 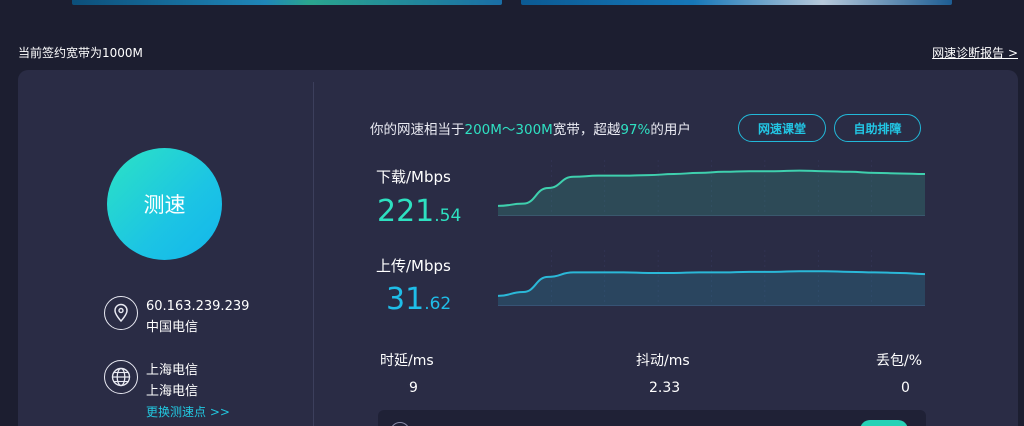 I want to click on summary-range: 200M～300M, so click(x=508, y=130).